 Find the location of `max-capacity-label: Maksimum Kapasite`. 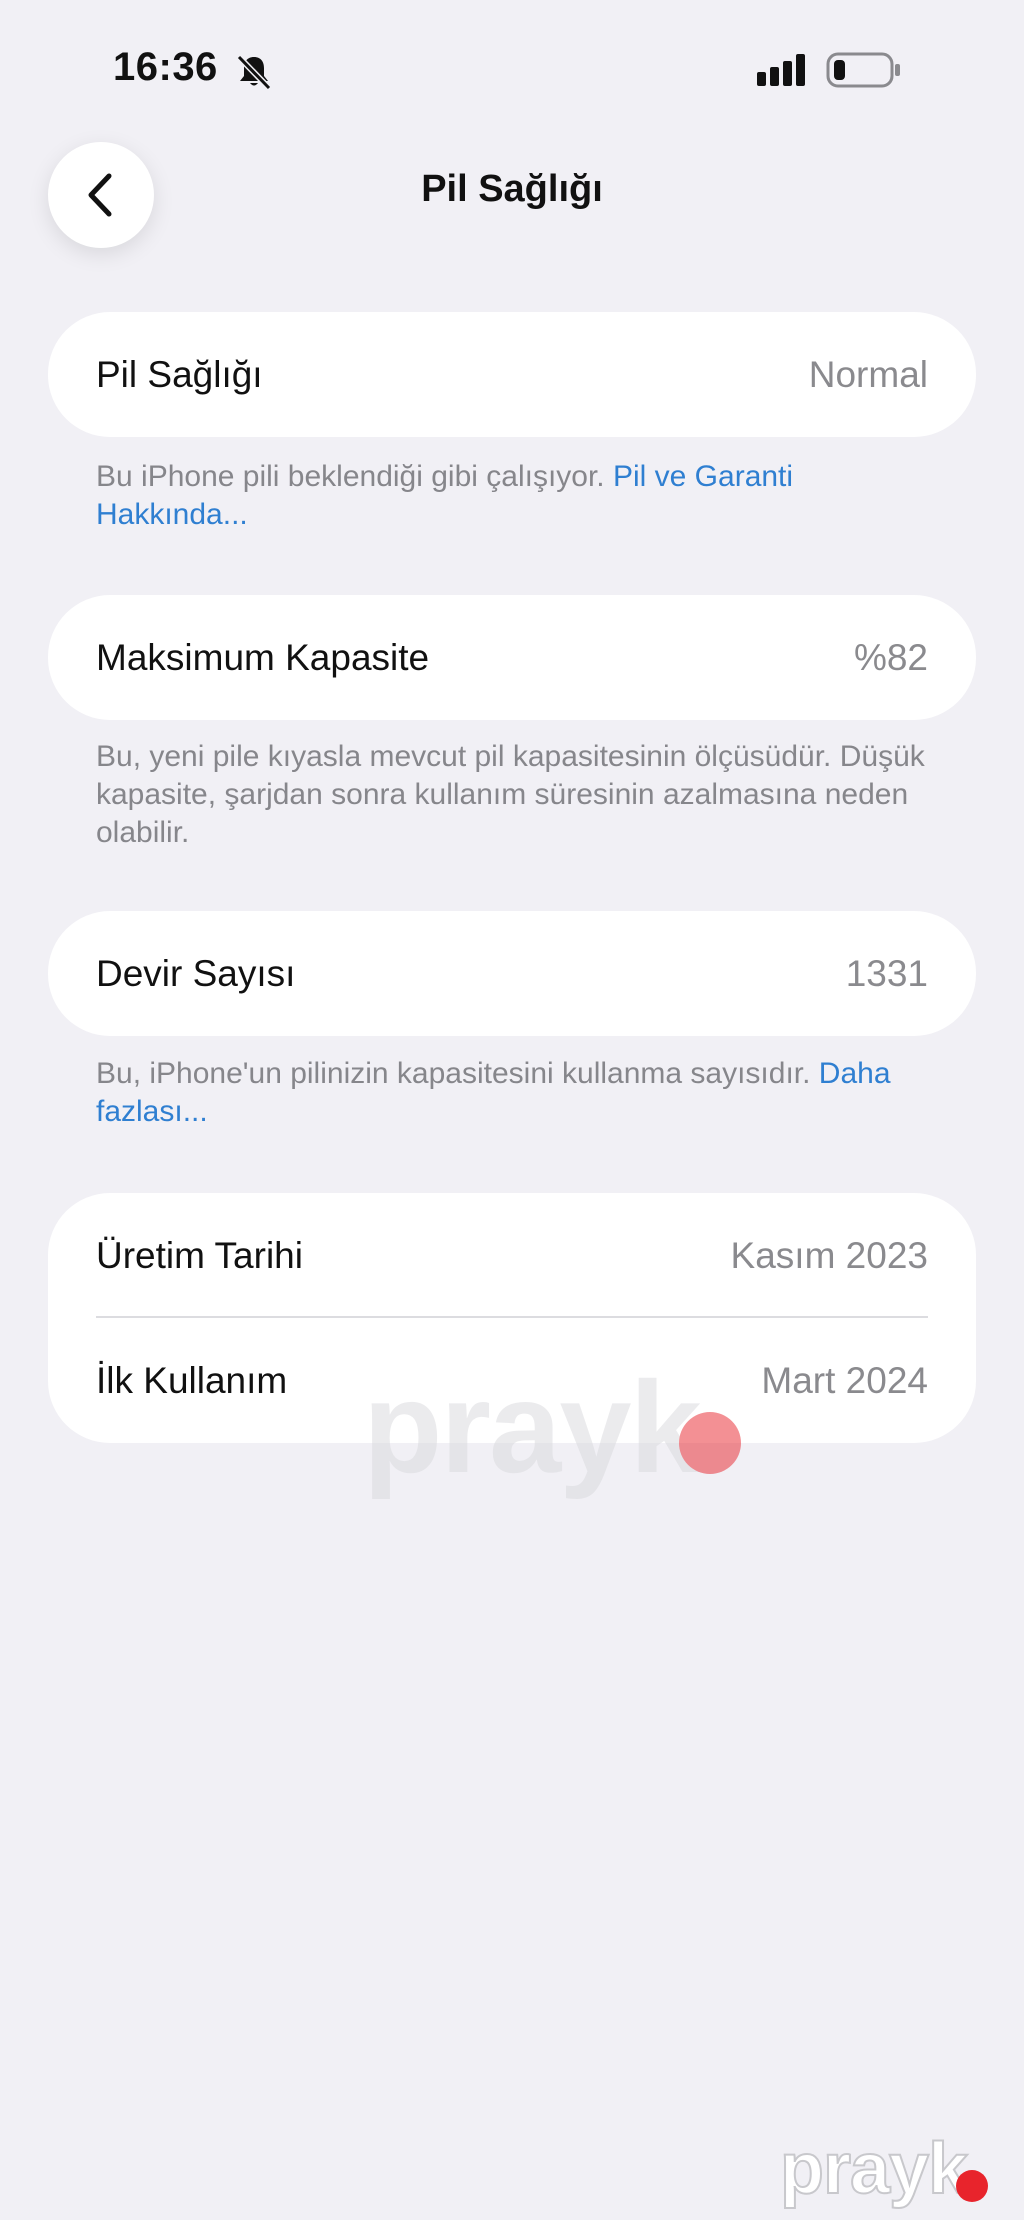

max-capacity-label: Maksimum Kapasite is located at coordinates (263, 657).